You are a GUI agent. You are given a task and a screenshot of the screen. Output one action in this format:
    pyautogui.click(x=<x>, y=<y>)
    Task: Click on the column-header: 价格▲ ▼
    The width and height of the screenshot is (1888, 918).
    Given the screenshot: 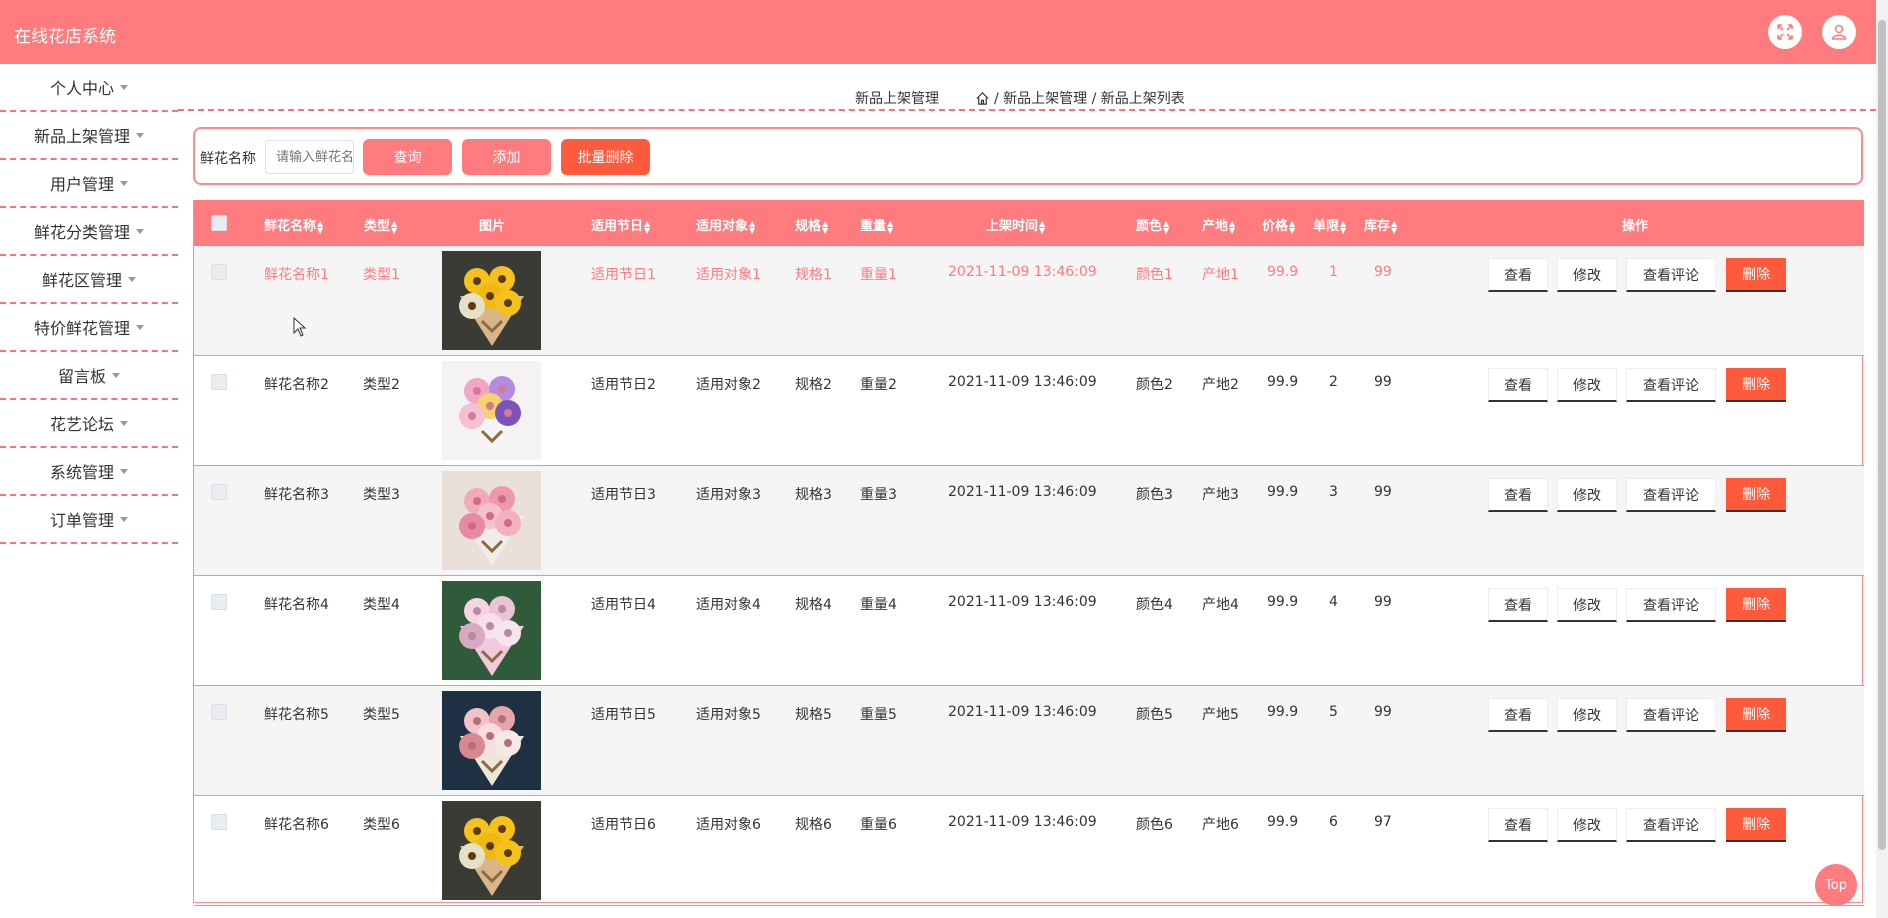 What is the action you would take?
    pyautogui.click(x=1278, y=224)
    